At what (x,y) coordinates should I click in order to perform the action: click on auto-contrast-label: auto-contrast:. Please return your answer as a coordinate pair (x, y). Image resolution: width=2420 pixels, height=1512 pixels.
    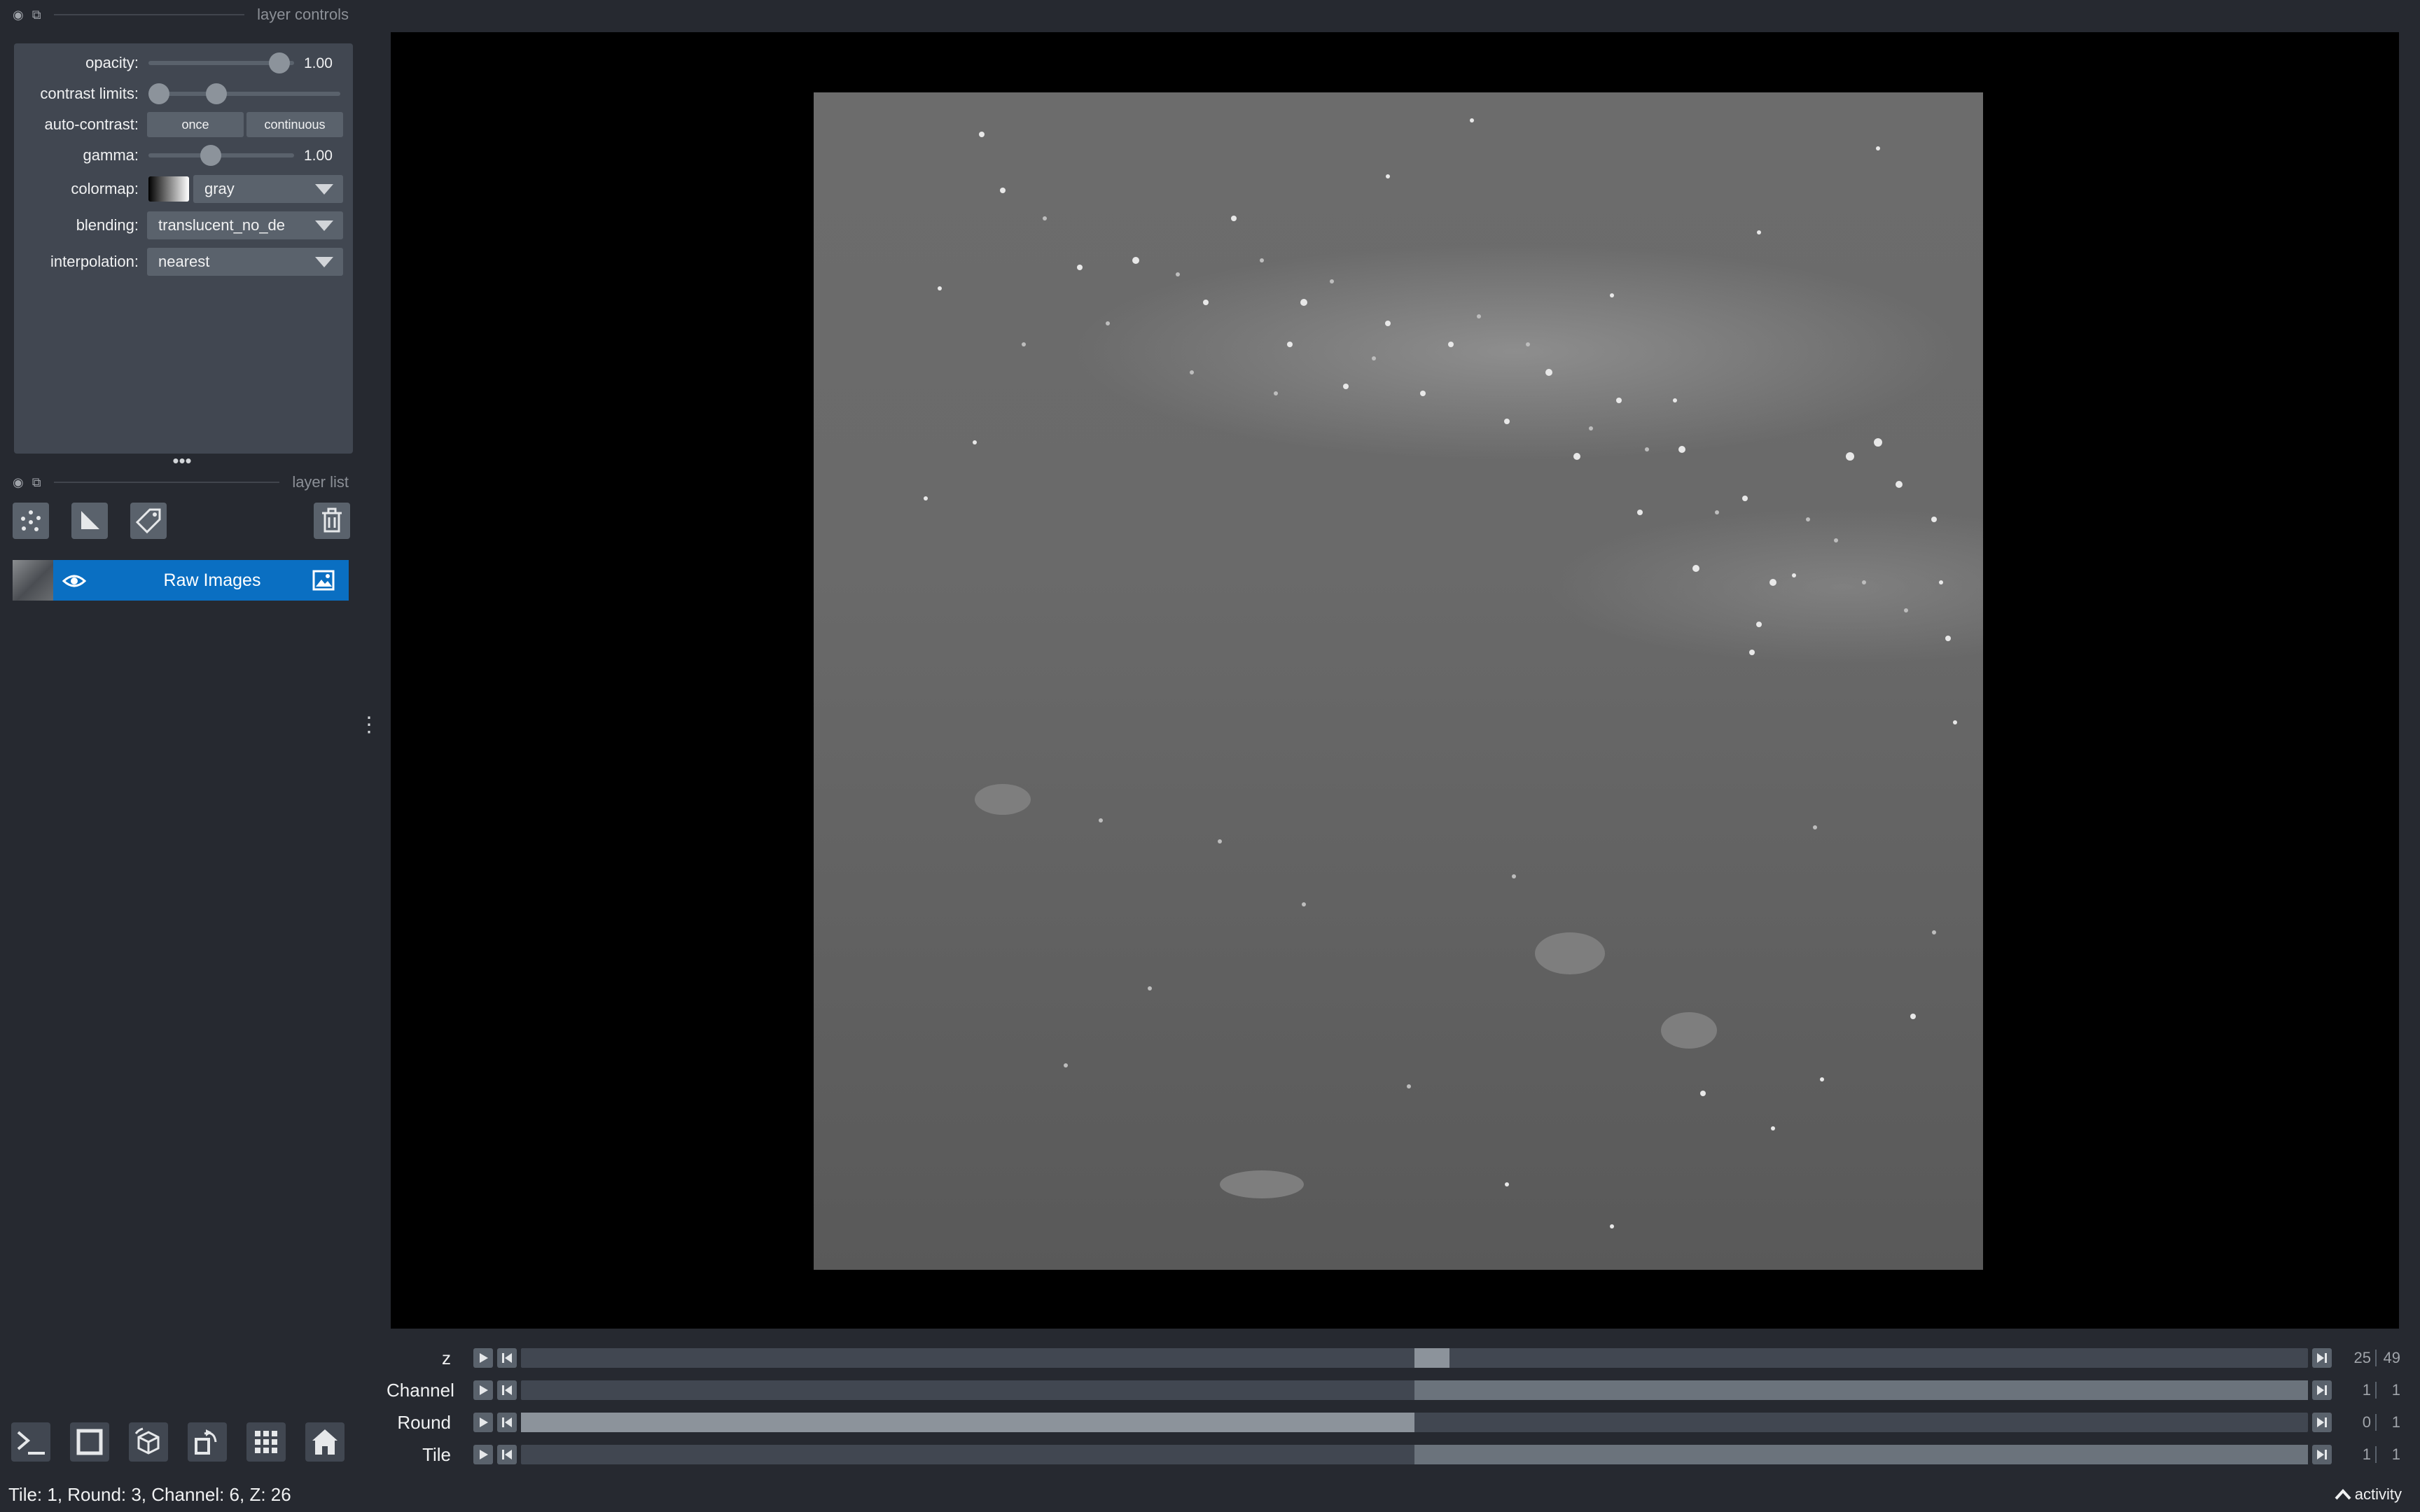
    Looking at the image, I should click on (91, 124).